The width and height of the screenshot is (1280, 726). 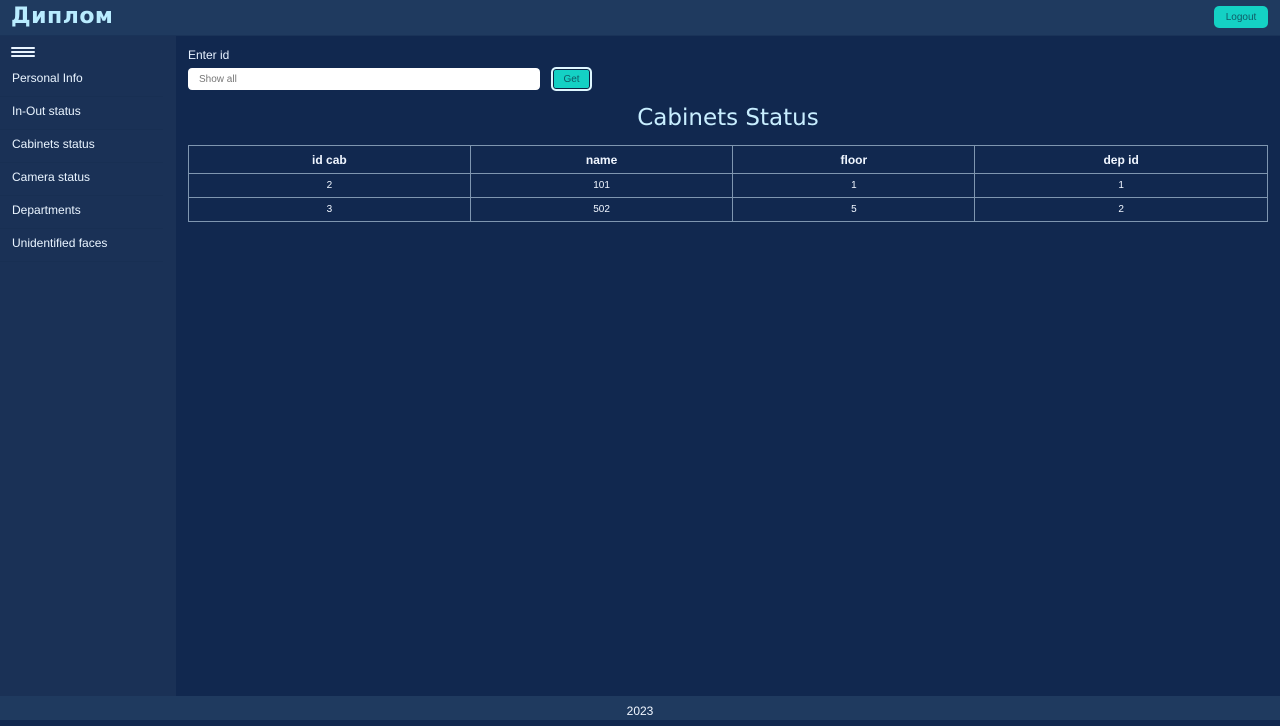 What do you see at coordinates (1121, 185) in the screenshot?
I see `cell-dep-id: 1` at bounding box center [1121, 185].